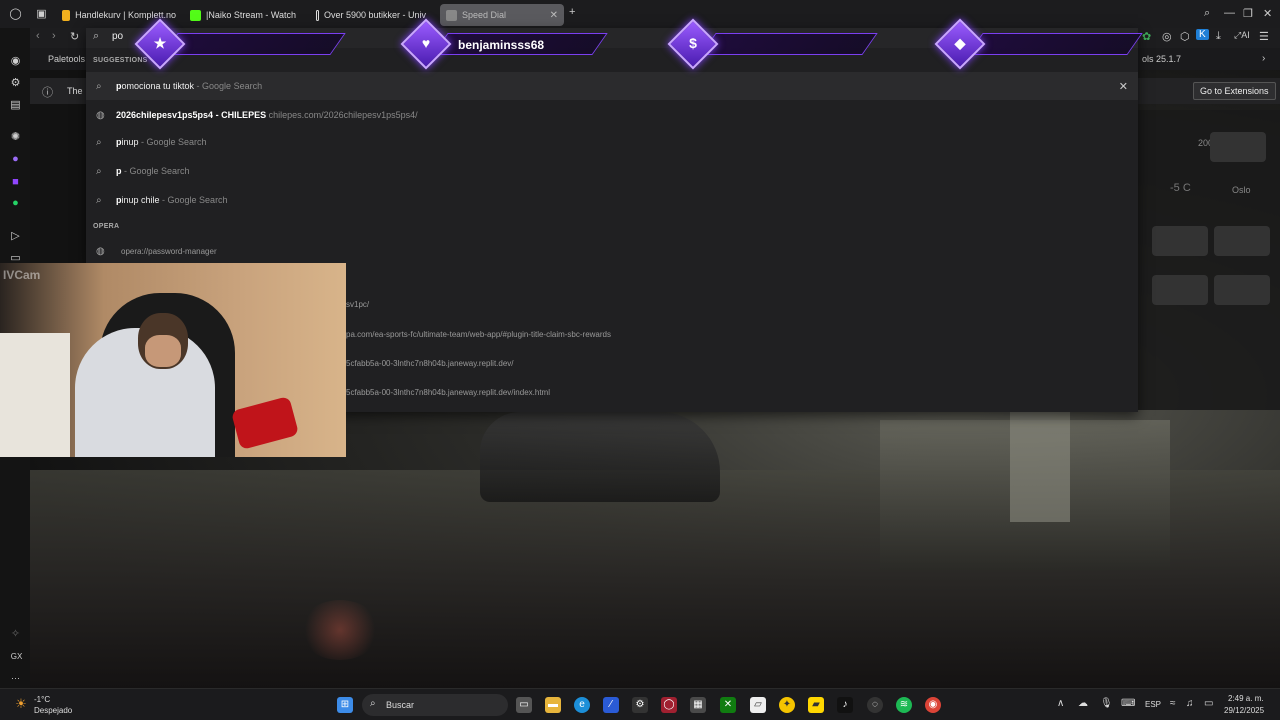 The height and width of the screenshot is (720, 1280). I want to click on tray-language: ESP, so click(1153, 704).